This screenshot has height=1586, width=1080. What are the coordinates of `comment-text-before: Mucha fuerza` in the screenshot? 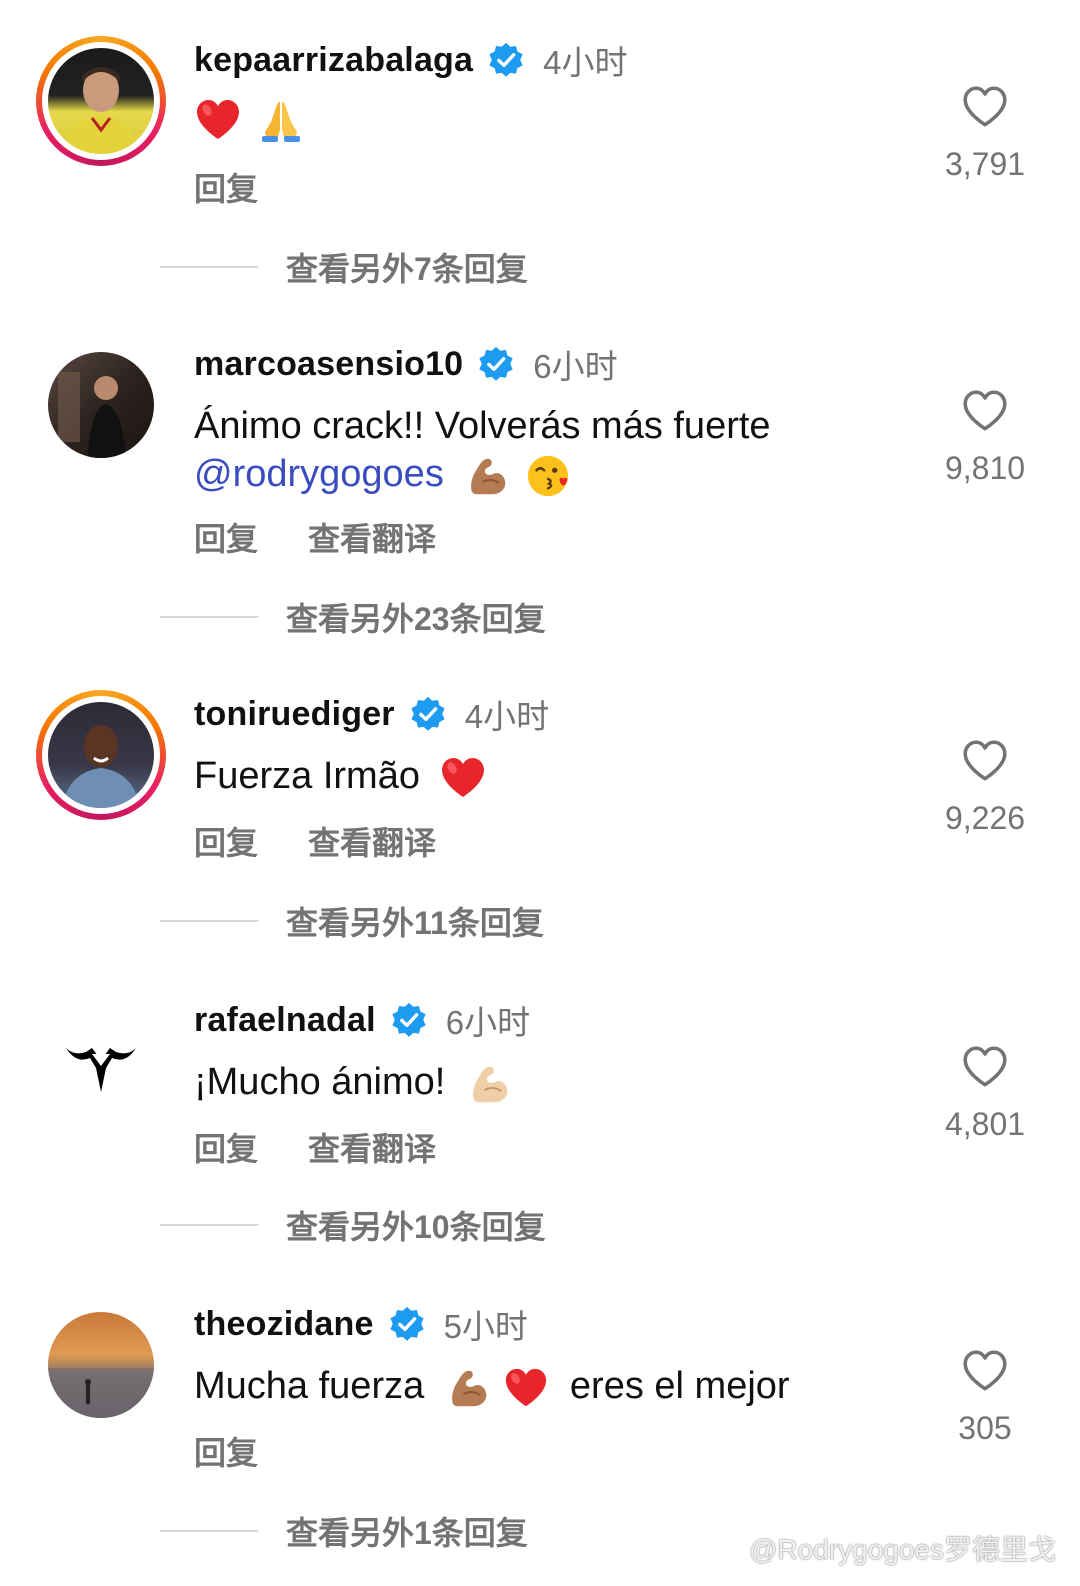 It's located at (309, 1386).